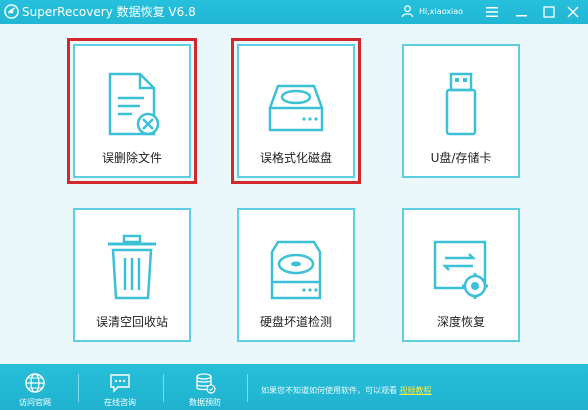 The width and height of the screenshot is (588, 410). I want to click on chat-icon, so click(120, 383).